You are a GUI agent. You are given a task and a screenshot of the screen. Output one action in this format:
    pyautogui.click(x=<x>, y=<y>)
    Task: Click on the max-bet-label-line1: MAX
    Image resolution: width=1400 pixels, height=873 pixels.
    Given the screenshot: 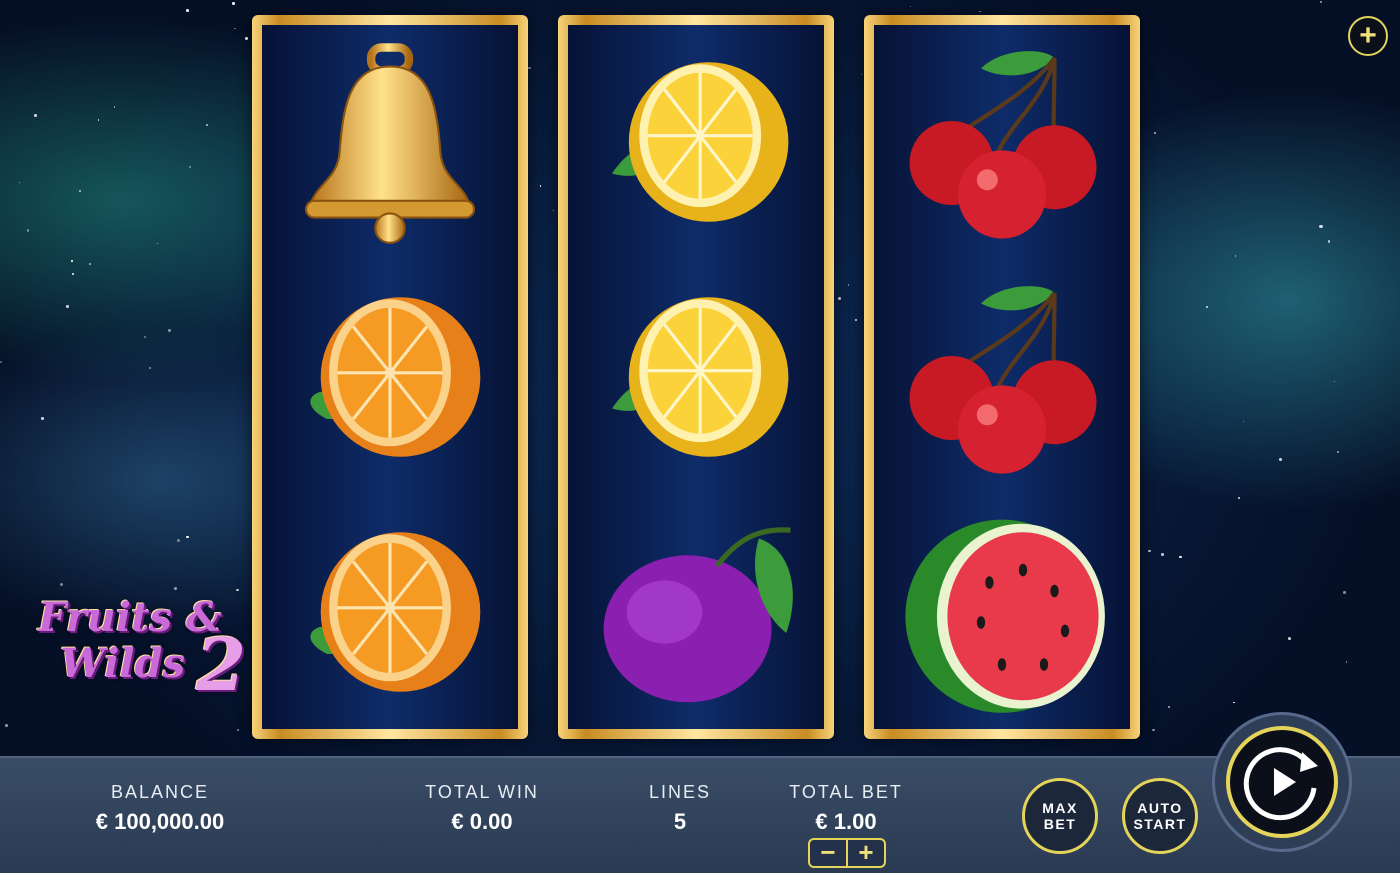 What is the action you would take?
    pyautogui.click(x=1060, y=808)
    